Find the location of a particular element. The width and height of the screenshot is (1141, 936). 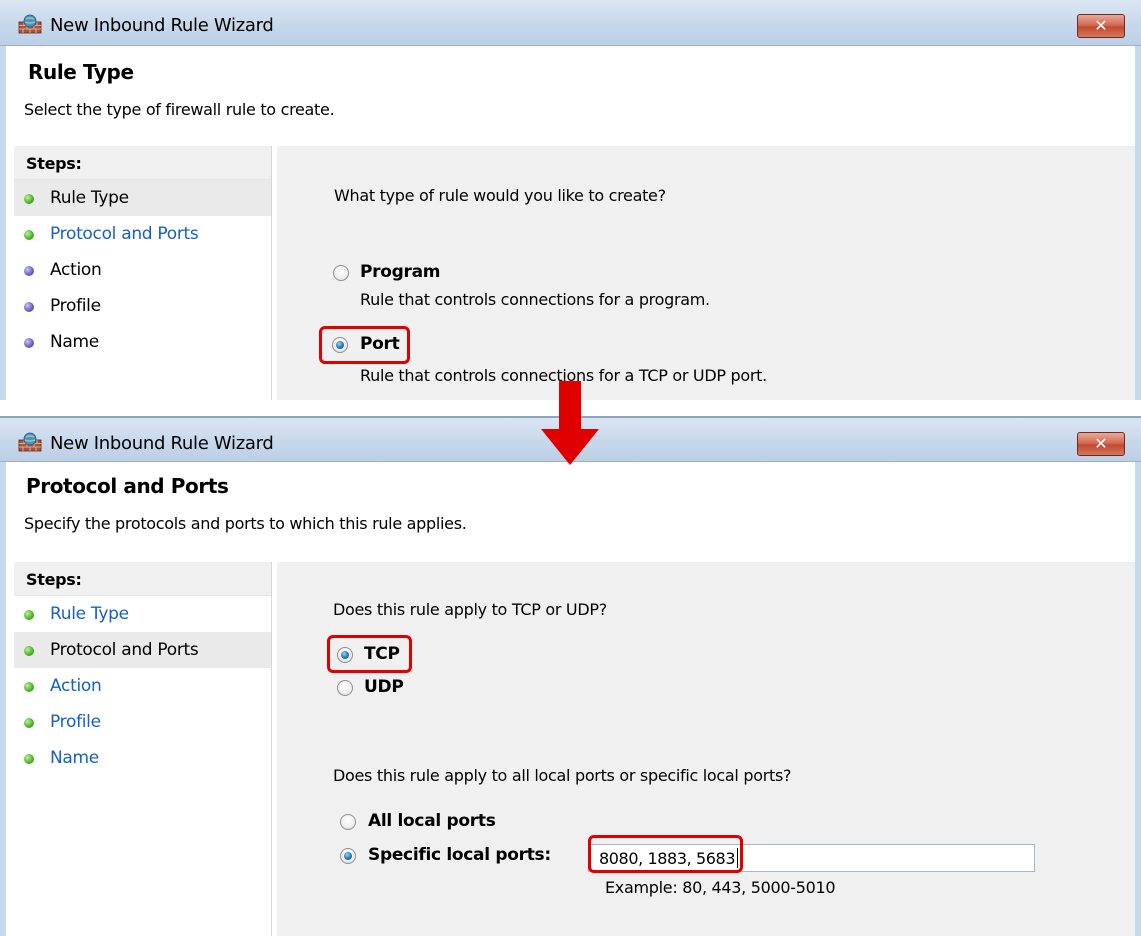

title-bar: New Inbound Rule Wizard ✕ is located at coordinates (570, 23).